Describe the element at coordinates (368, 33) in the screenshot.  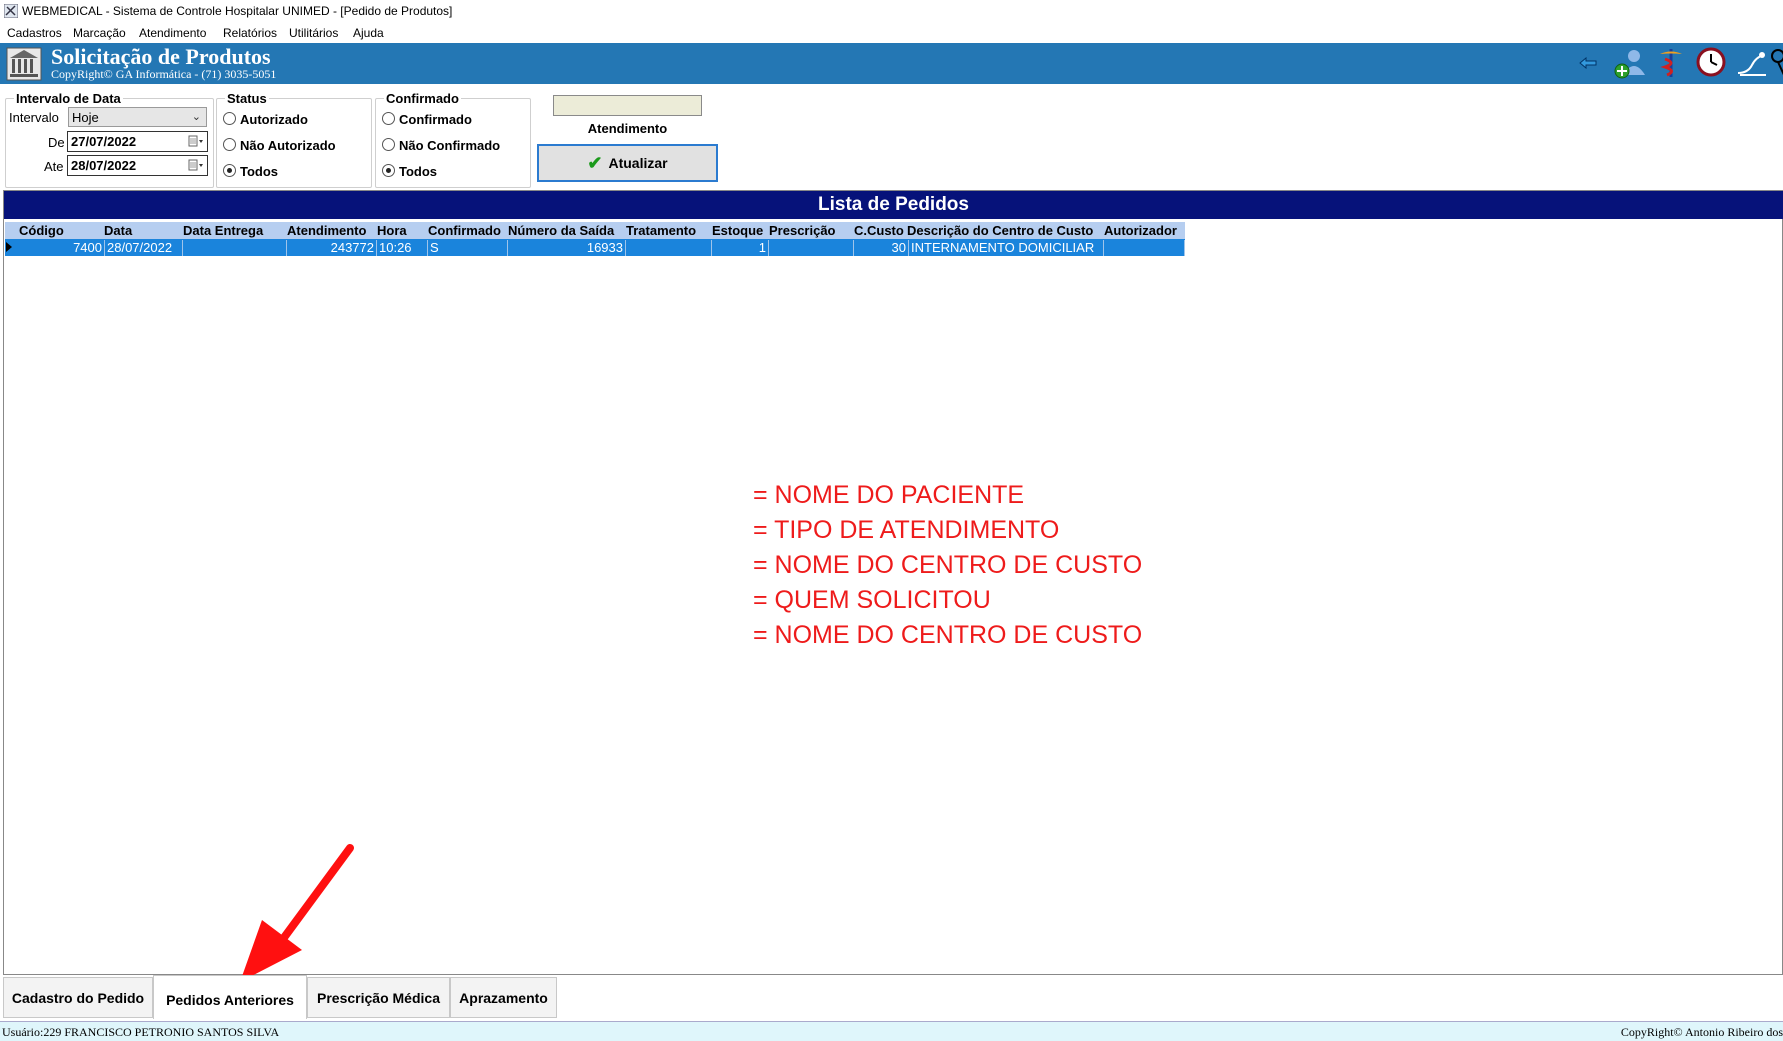
I see `menu-ajuda: Ajuda` at that location.